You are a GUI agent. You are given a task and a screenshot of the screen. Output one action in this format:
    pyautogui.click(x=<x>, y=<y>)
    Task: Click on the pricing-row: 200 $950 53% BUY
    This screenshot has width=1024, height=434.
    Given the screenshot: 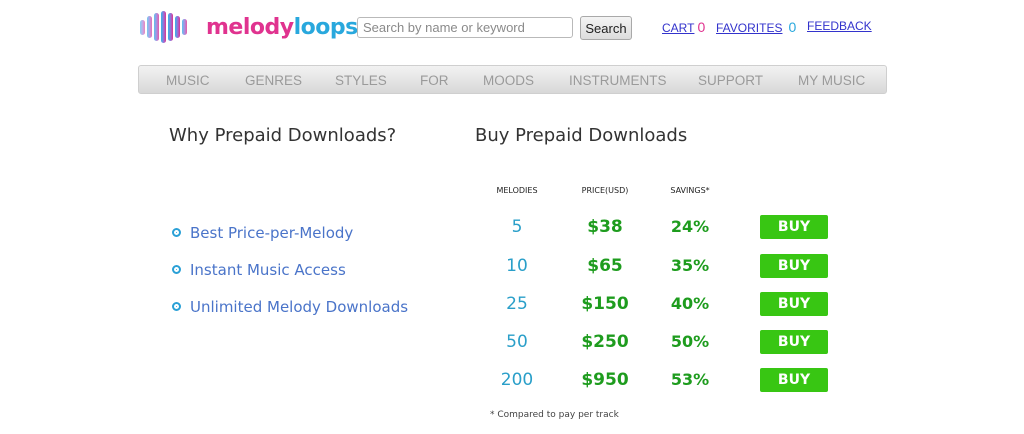 What is the action you would take?
    pyautogui.click(x=512, y=384)
    